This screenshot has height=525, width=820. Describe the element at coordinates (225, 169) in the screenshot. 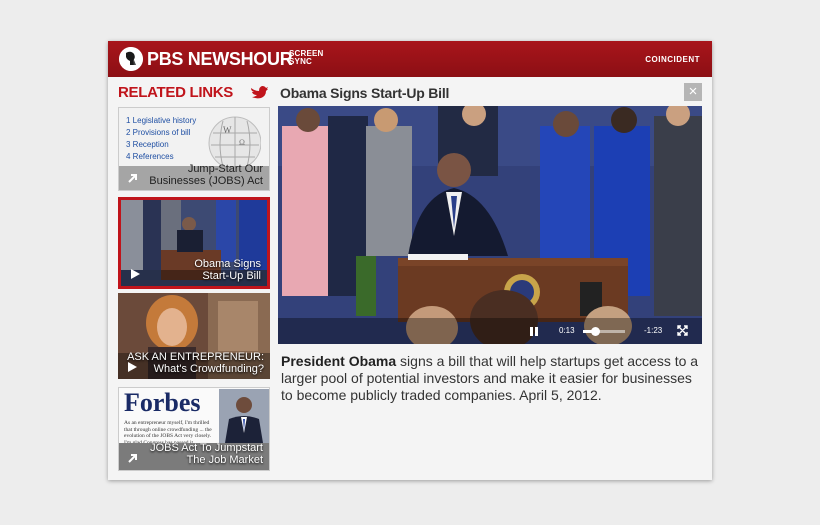

I see `card-caption-line1: Jump-Start Our` at that location.